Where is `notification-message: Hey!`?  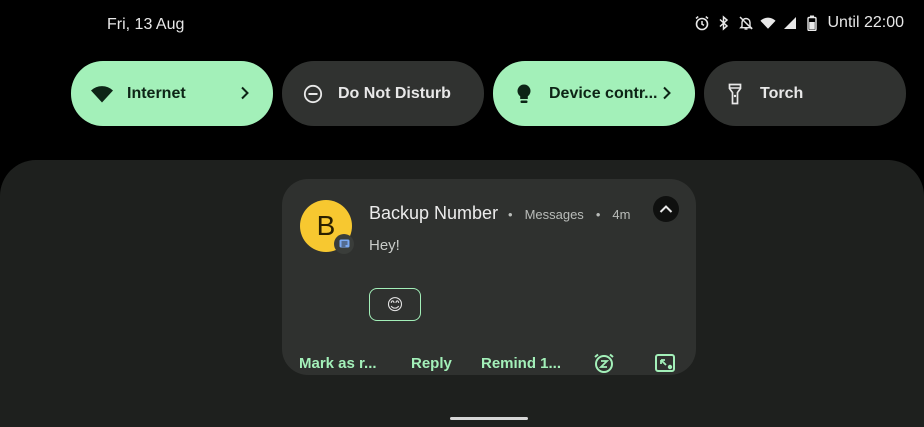 notification-message: Hey! is located at coordinates (384, 245).